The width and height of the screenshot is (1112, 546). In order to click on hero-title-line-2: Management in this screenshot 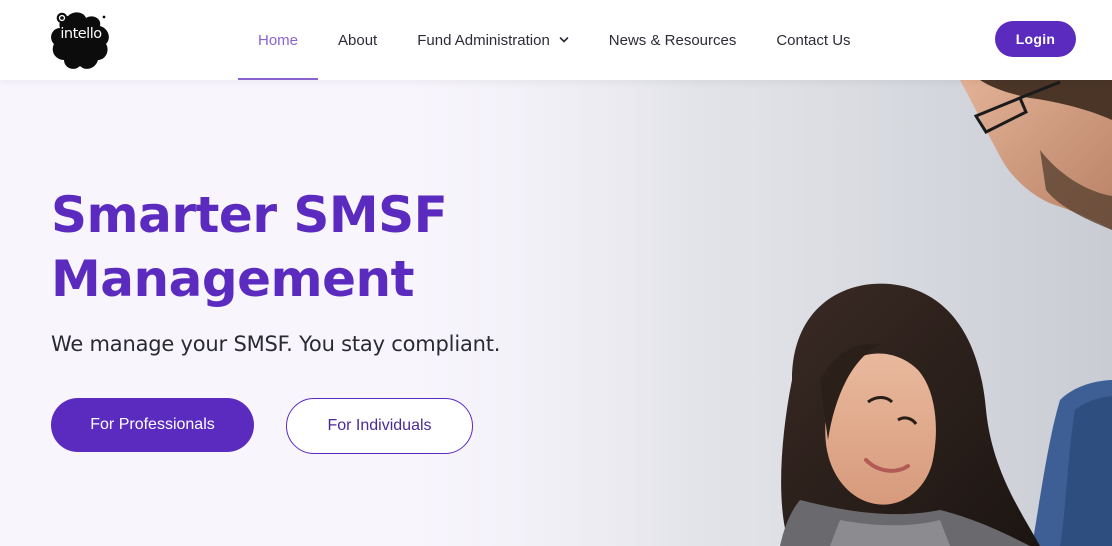, I will do `click(233, 279)`.